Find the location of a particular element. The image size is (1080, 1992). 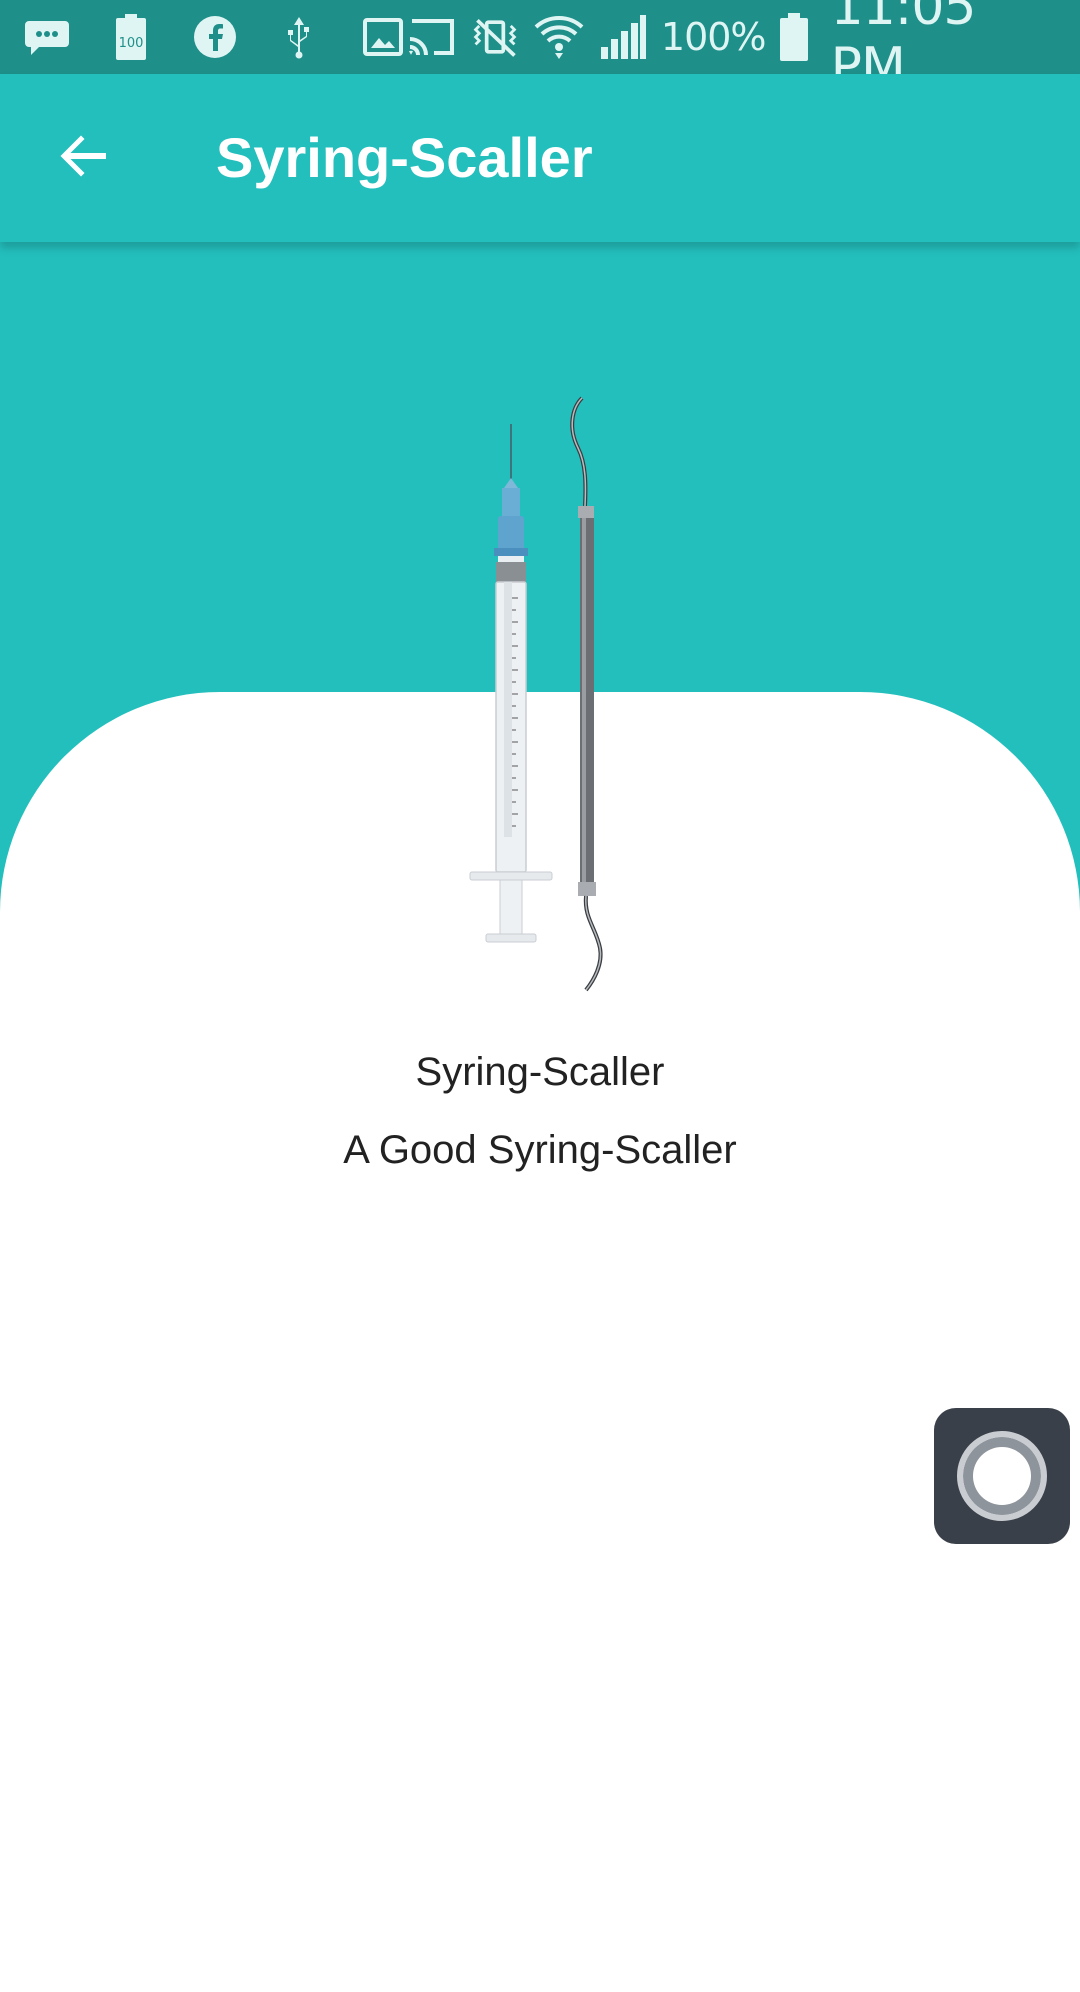

arrow-back-icon is located at coordinates (84, 158).